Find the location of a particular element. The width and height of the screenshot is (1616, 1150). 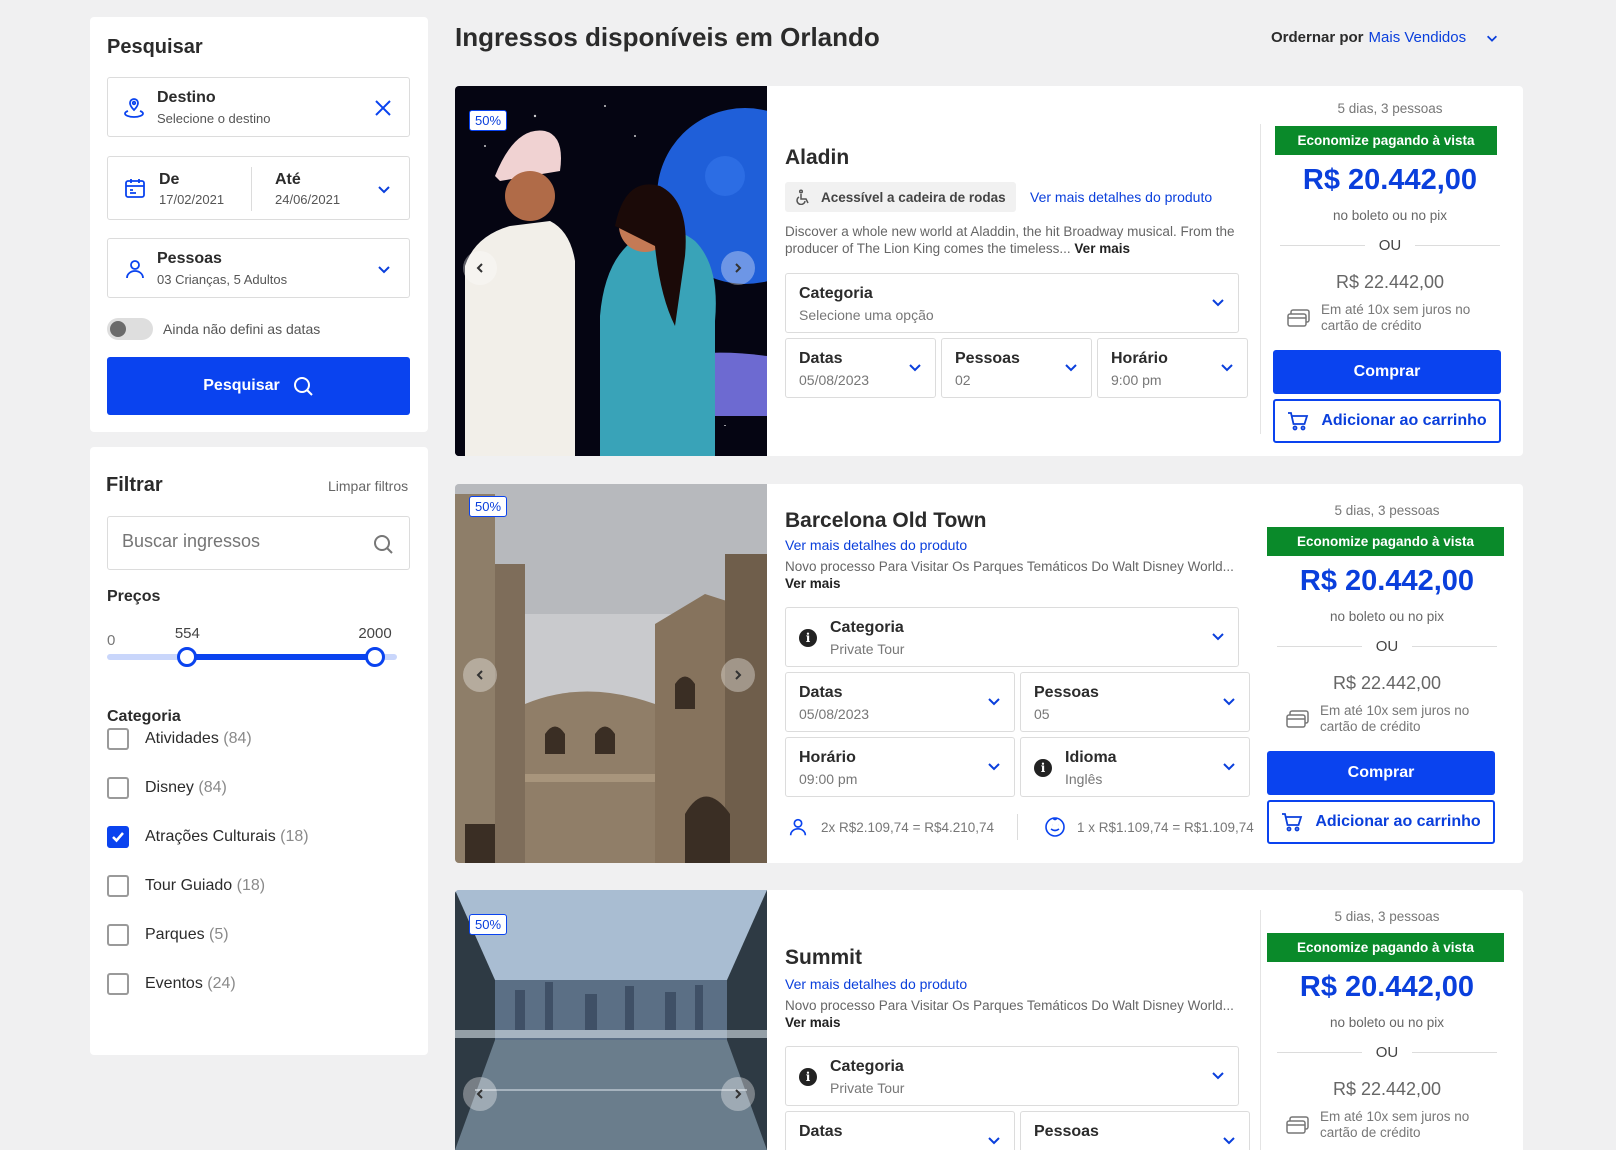

from-label: De is located at coordinates (169, 179).